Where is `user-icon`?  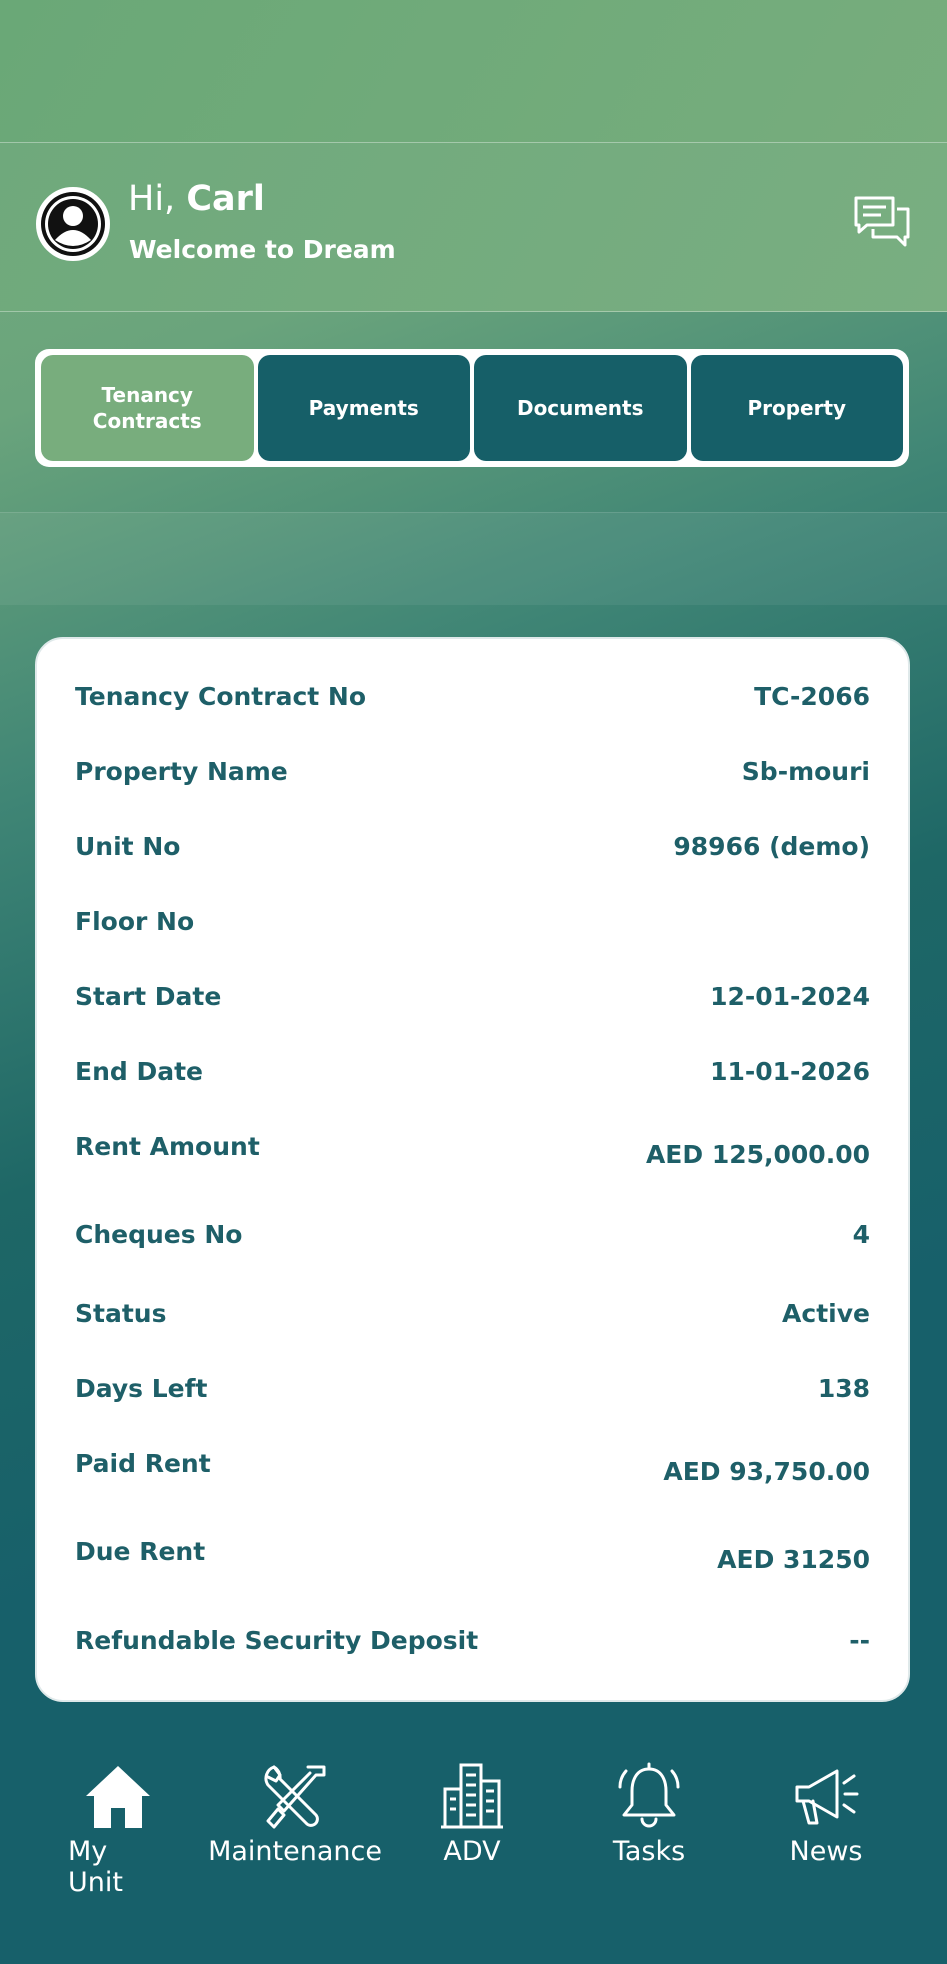 user-icon is located at coordinates (73, 224).